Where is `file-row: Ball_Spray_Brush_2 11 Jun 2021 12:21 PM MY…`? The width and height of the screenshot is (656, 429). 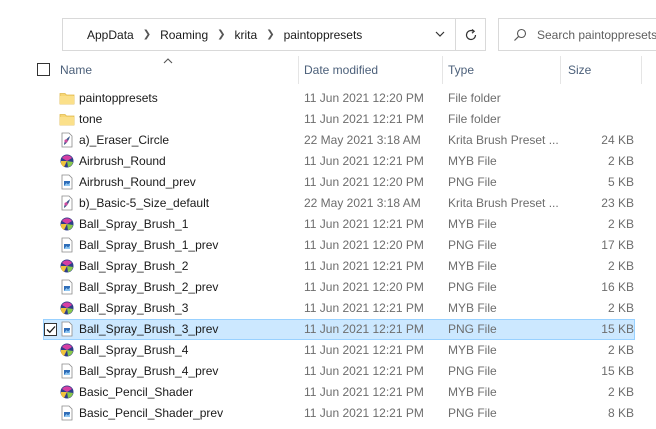 file-row: Ball_Spray_Brush_2 11 Jun 2021 12:21 PM MY… is located at coordinates (328, 266).